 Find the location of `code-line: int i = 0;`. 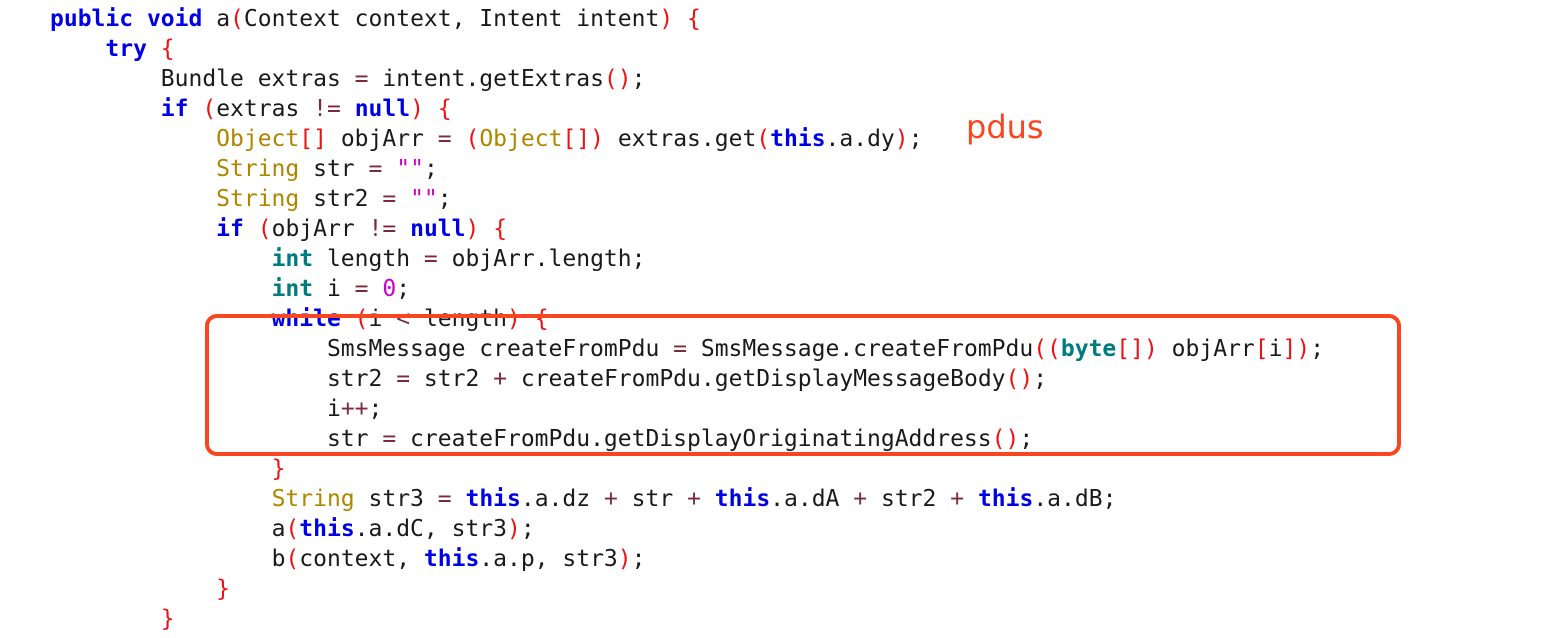

code-line: int i = 0; is located at coordinates (687, 289).